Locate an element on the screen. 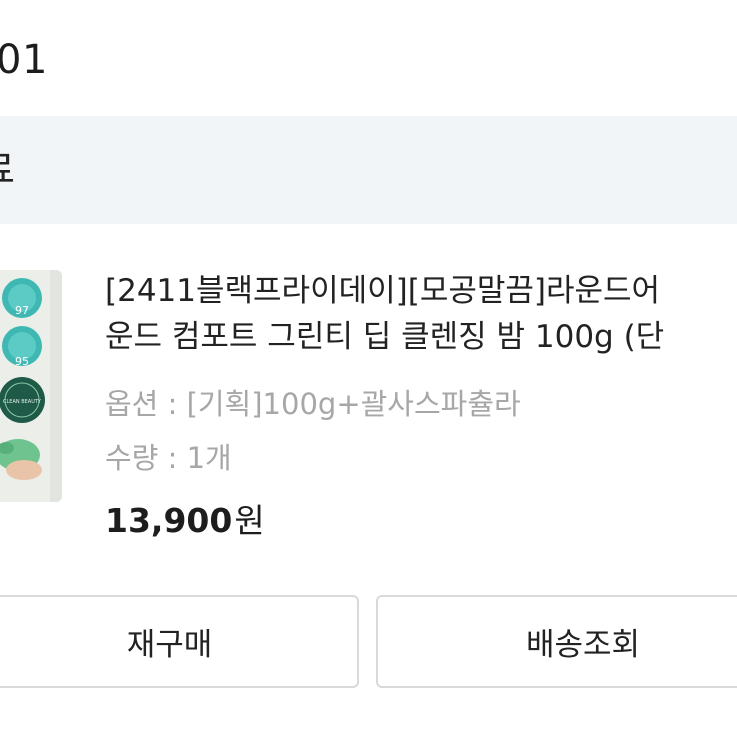 The width and height of the screenshot is (737, 737). order-number: 01 is located at coordinates (24, 60).